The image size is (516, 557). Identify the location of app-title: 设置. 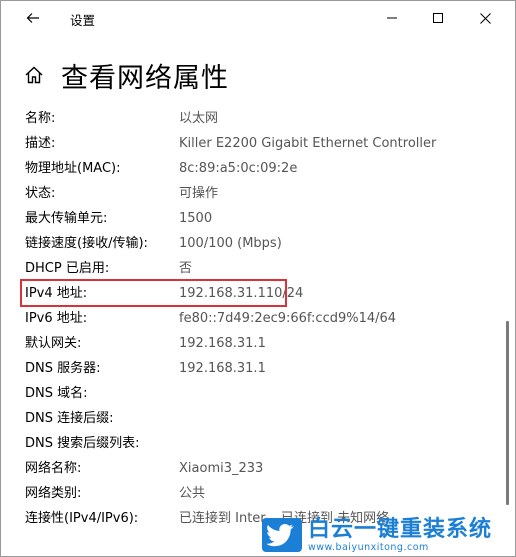
(83, 20).